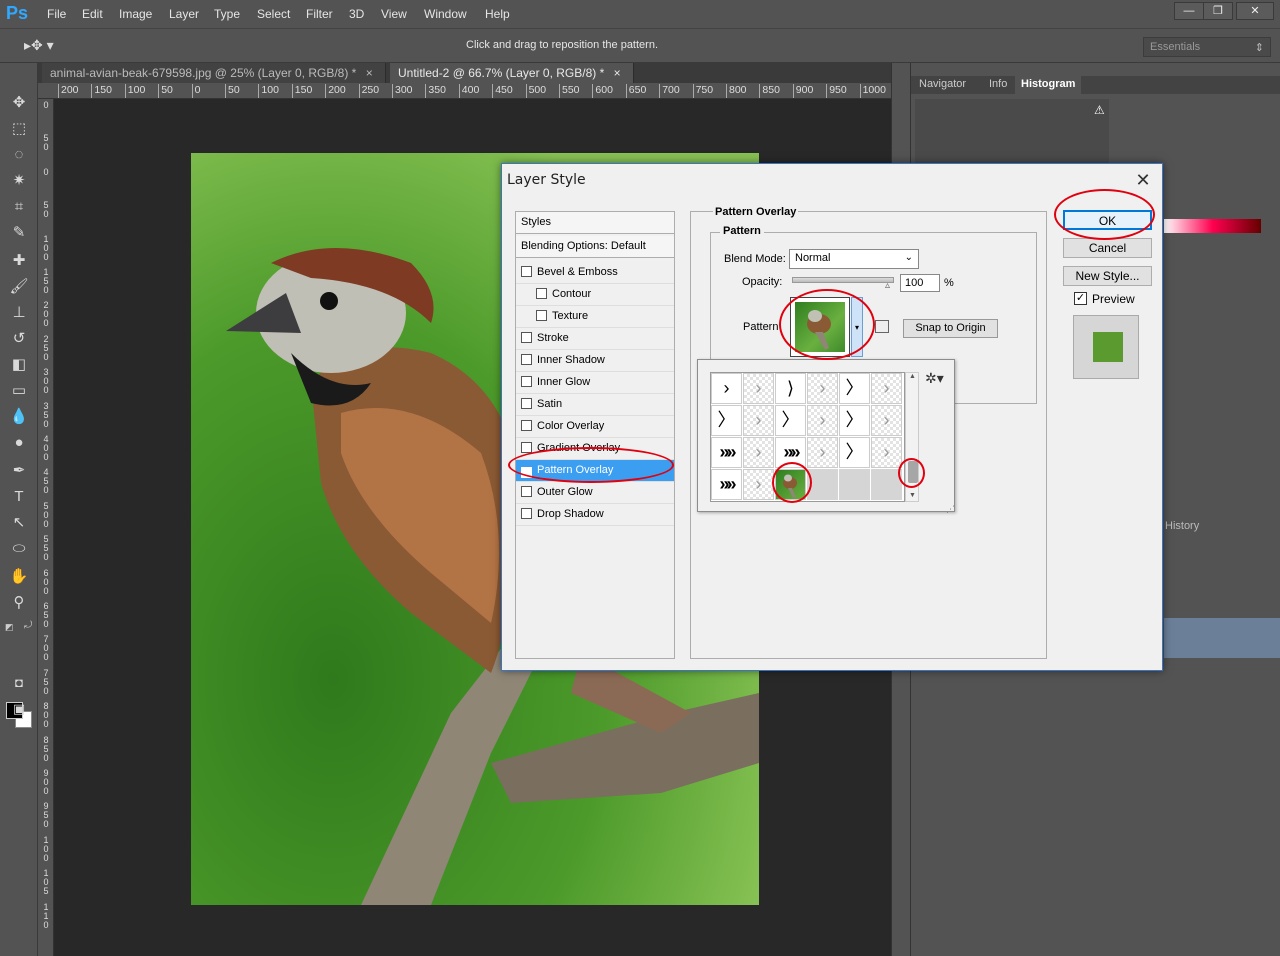 Image resolution: width=1280 pixels, height=956 pixels. Describe the element at coordinates (19, 313) in the screenshot. I see `clone-stamp-tool-icon: ⊥` at that location.